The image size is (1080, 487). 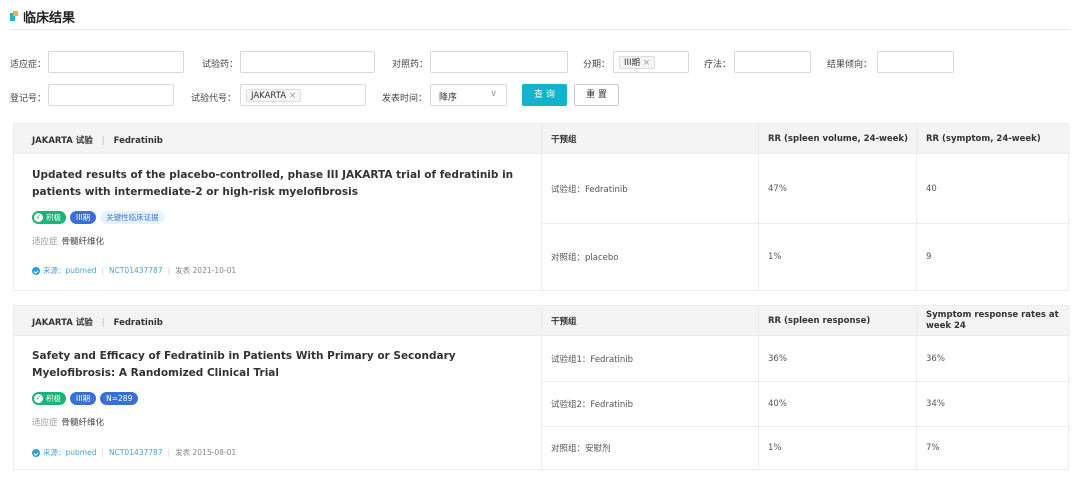 I want to click on badge-group: ✓ 积极 III期 关键性临床证据, so click(x=98, y=217).